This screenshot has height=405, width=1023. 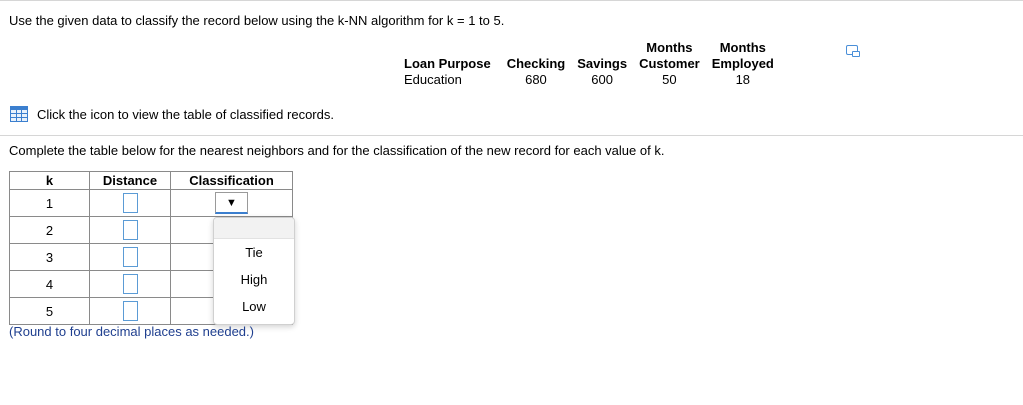 What do you see at coordinates (19, 114) in the screenshot?
I see `table-icon` at bounding box center [19, 114].